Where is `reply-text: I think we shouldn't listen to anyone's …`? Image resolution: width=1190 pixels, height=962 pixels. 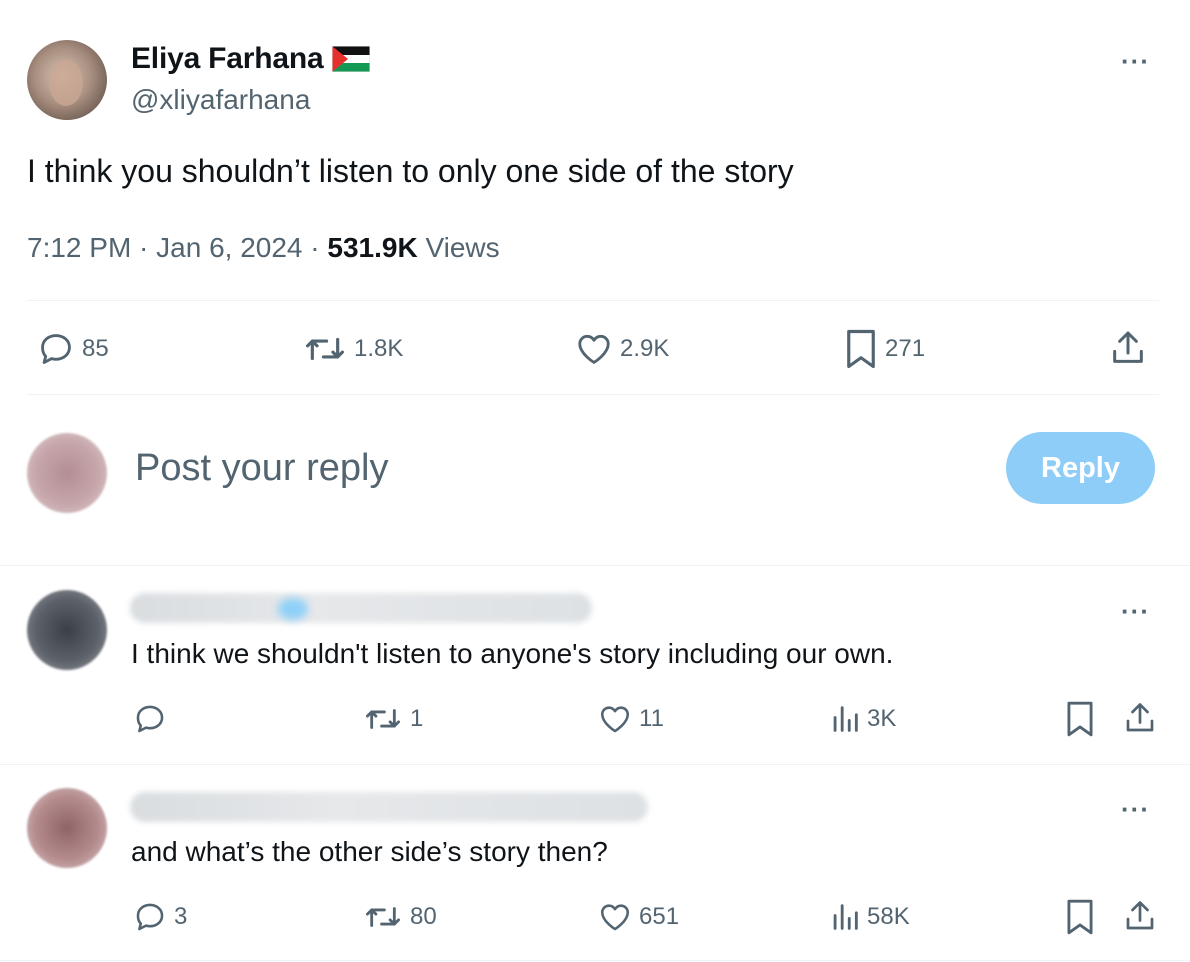
reply-text: I think we shouldn't listen to anyone's … is located at coordinates (512, 653).